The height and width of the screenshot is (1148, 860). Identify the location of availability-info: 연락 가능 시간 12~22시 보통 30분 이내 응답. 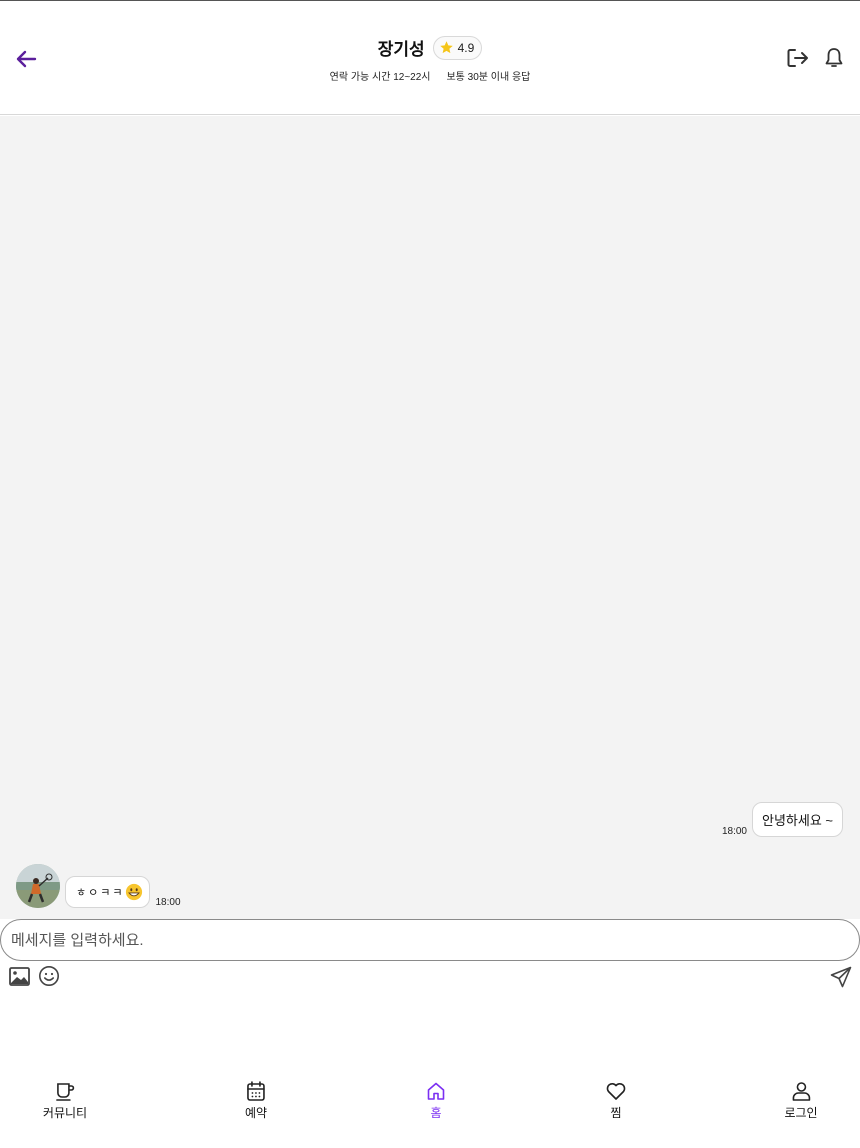
(430, 75).